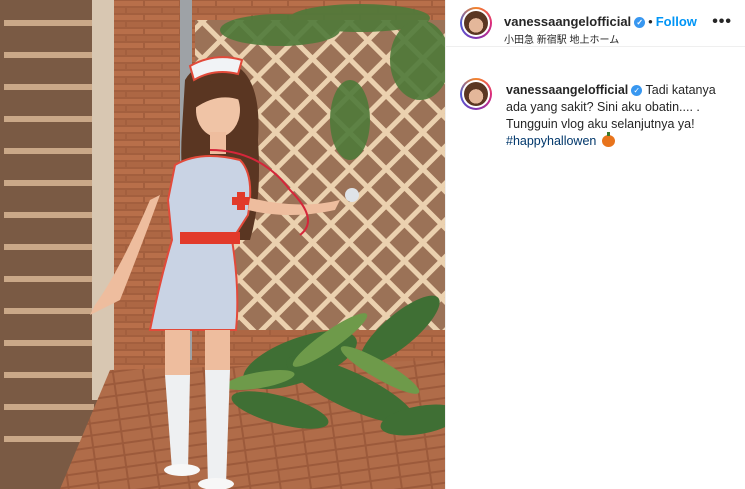 This screenshot has width=745, height=489. I want to click on follow-button: Follow, so click(676, 21).